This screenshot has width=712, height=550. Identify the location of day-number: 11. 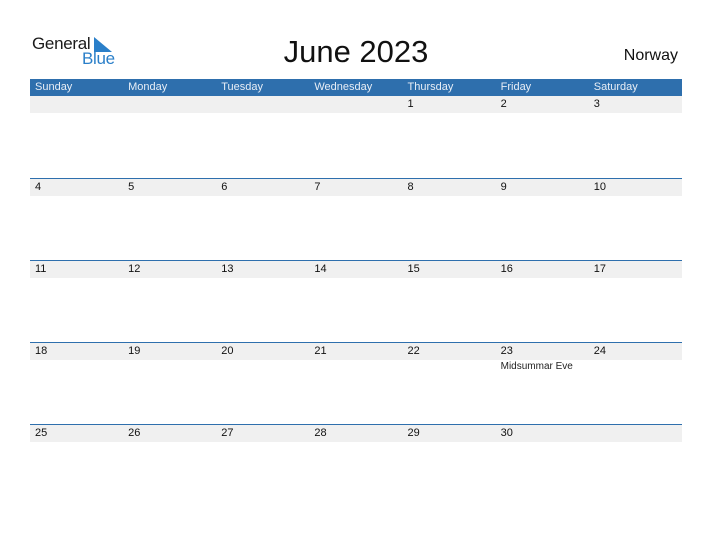
(41, 269).